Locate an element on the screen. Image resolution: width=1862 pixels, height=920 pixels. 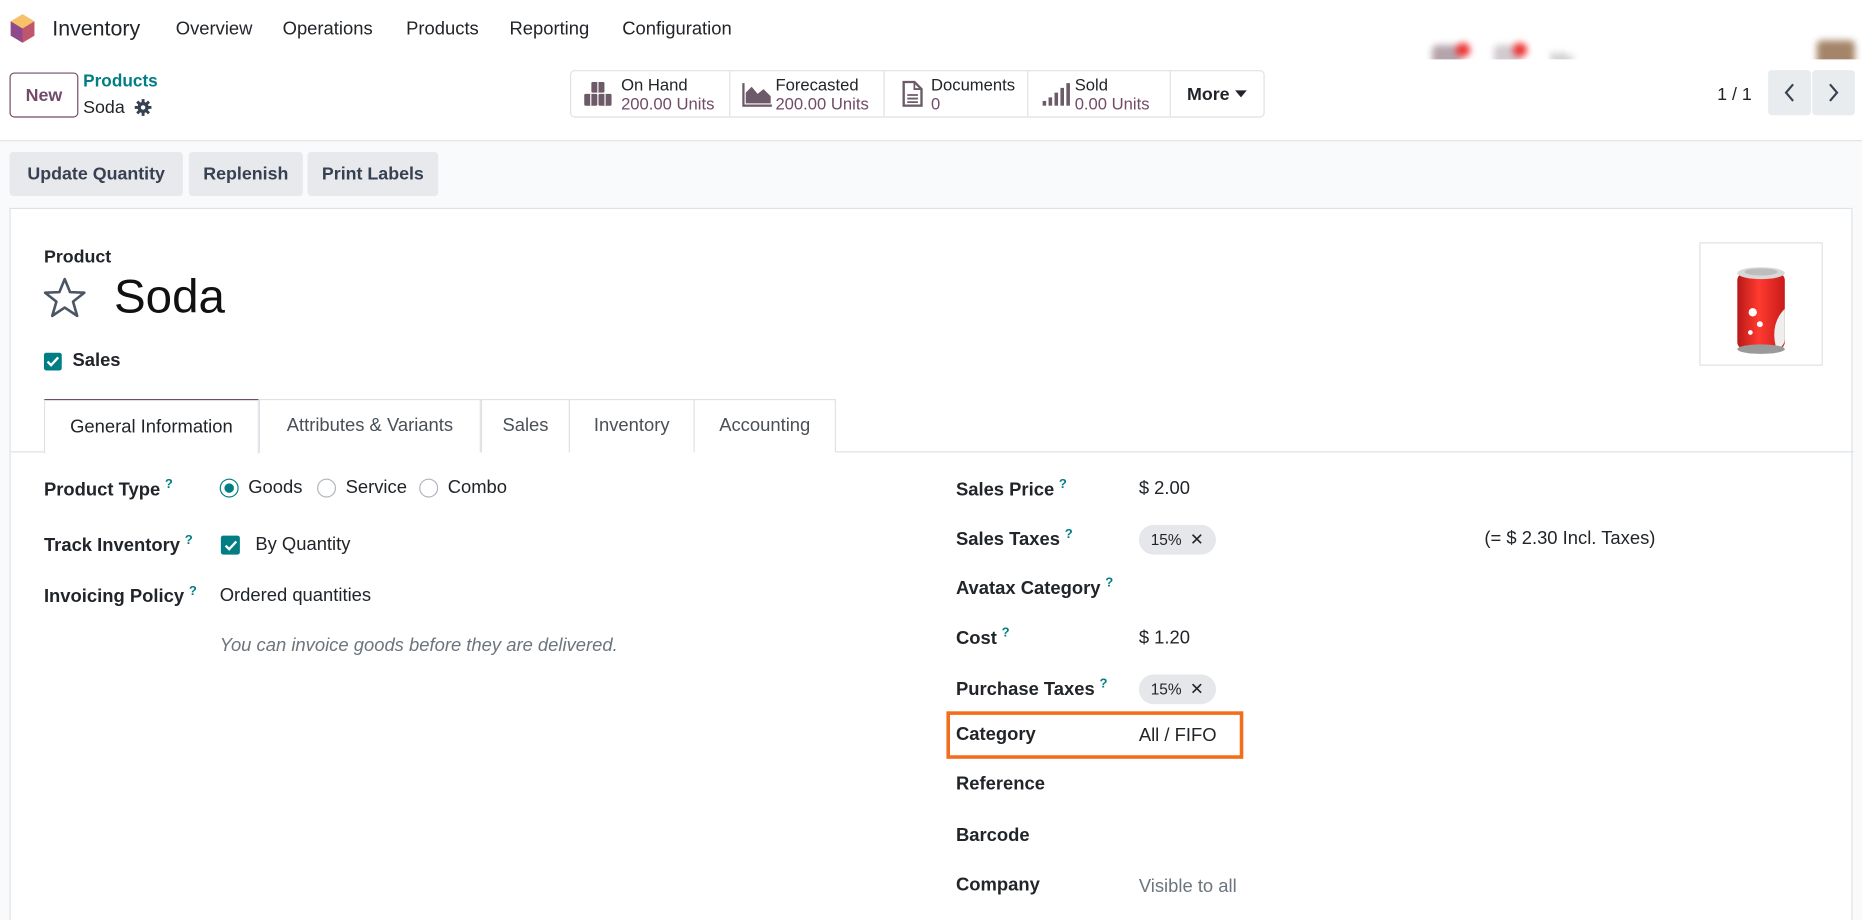
radio-service-label: Service is located at coordinates (376, 487).